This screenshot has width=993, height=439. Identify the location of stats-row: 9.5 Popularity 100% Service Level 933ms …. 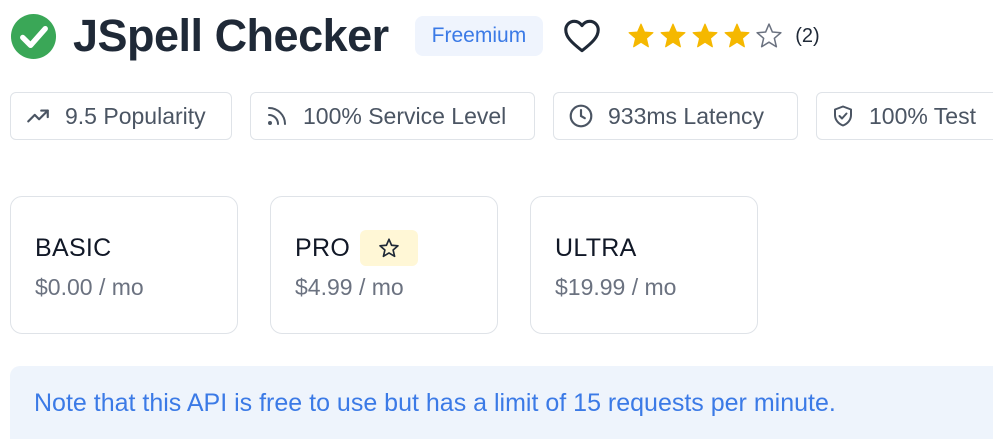
(501, 116).